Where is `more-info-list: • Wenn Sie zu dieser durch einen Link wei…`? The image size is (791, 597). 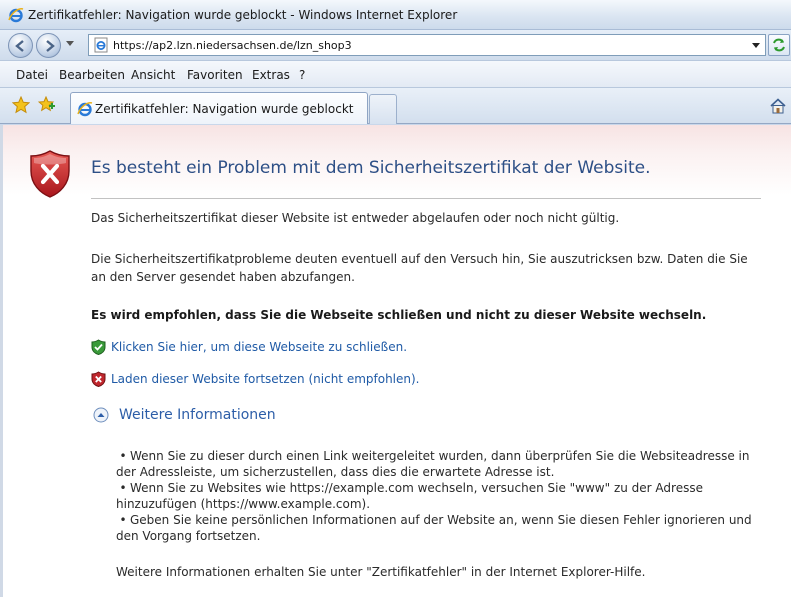 more-info-list: • Wenn Sie zu dieser durch einen Link wei… is located at coordinates (441, 496).